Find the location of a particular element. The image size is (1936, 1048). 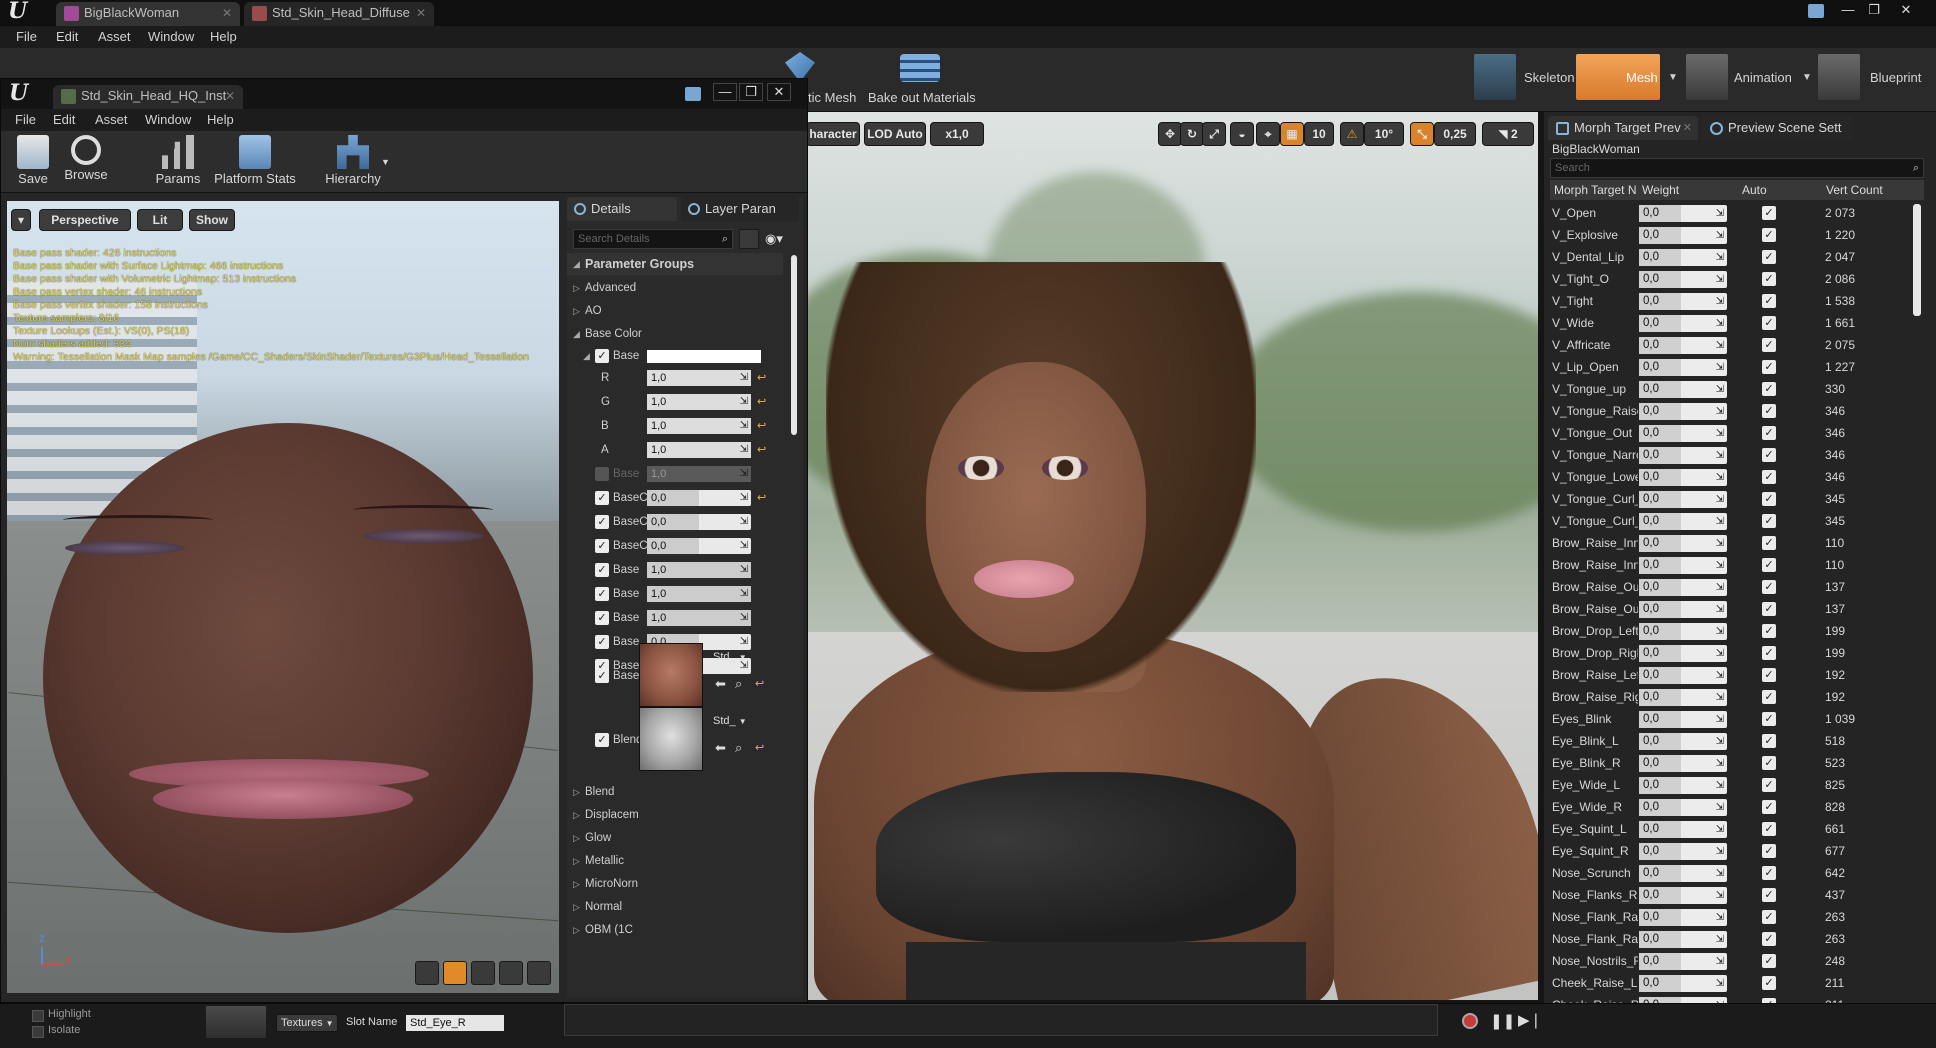

chevron-down-icon: ▼ is located at coordinates (1673, 77).